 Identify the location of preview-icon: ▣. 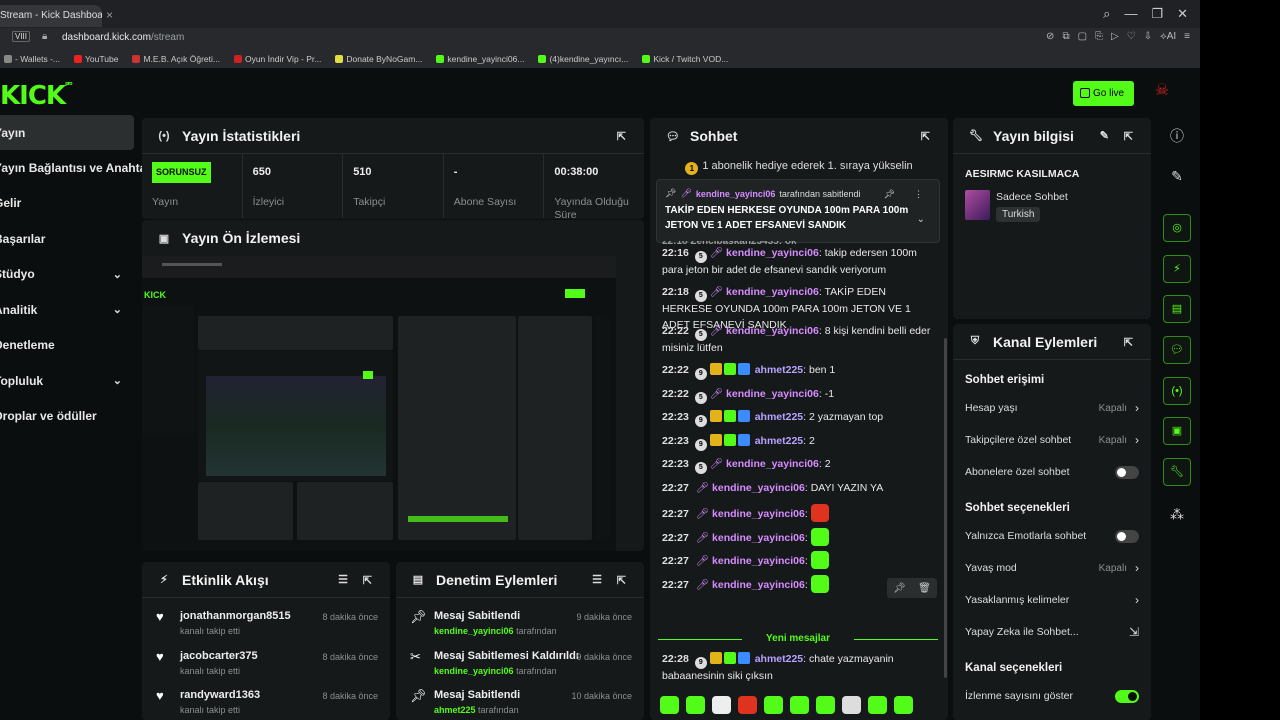
(1177, 431).